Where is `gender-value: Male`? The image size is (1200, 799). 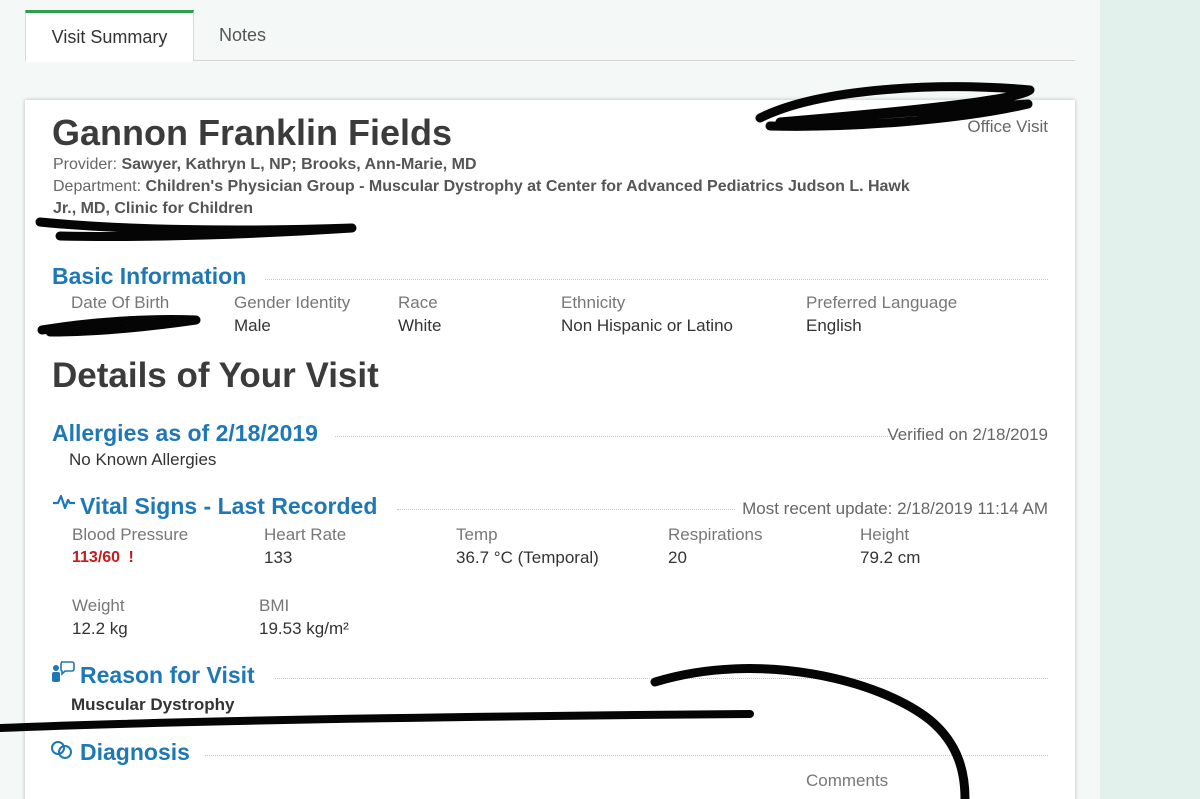 gender-value: Male is located at coordinates (252, 325).